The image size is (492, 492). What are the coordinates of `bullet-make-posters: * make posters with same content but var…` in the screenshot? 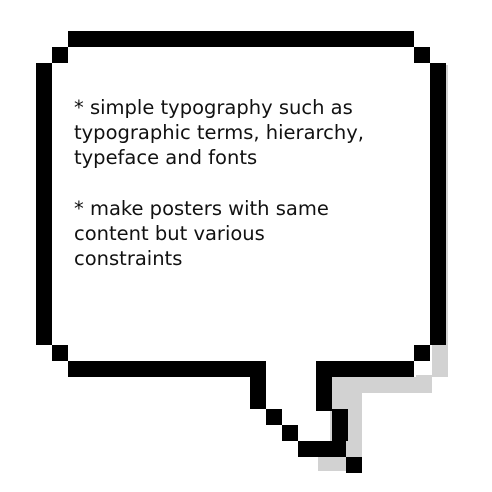 It's located at (201, 233).